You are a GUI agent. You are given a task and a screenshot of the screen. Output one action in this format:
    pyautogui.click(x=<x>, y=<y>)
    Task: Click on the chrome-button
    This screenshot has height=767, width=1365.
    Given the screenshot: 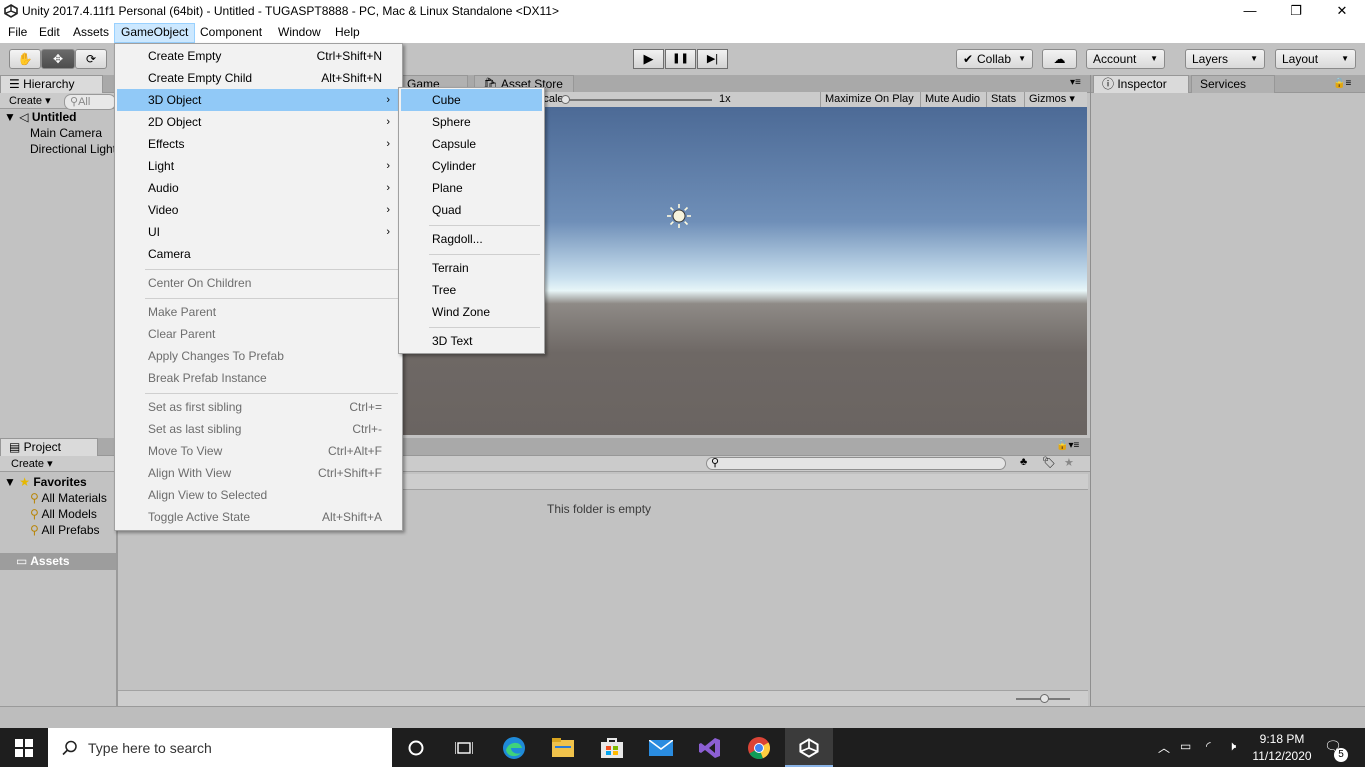 What is the action you would take?
    pyautogui.click(x=759, y=747)
    